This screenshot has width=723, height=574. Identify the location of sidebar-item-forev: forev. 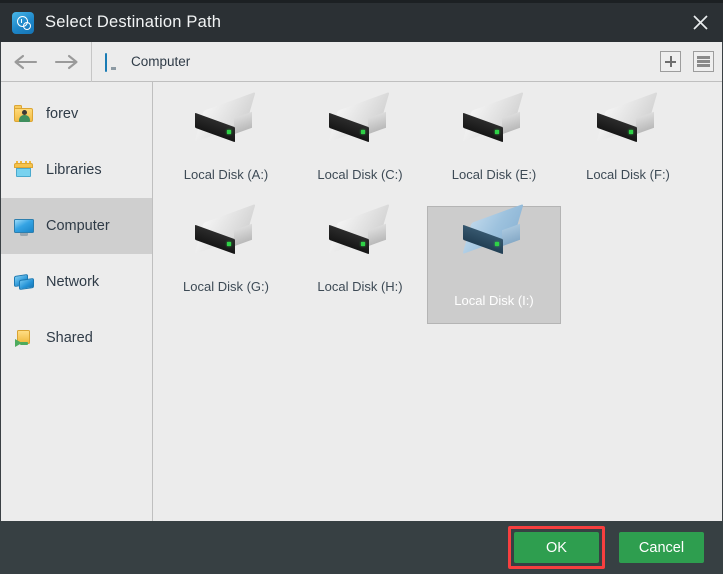
(76, 114).